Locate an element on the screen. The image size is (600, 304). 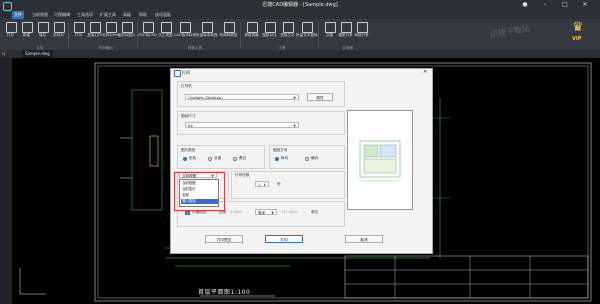
folder-icon is located at coordinates (11, 27).